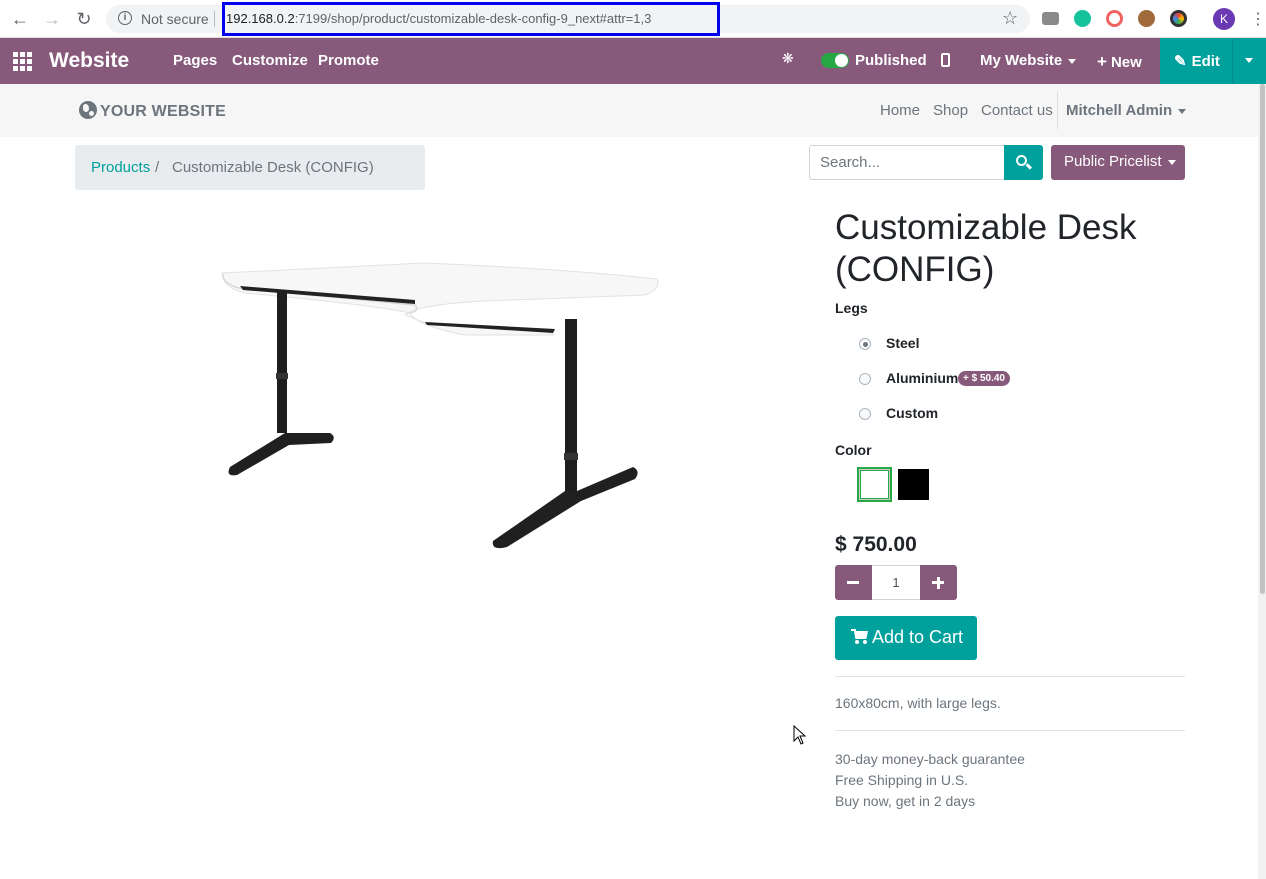 This screenshot has height=879, width=1266. Describe the element at coordinates (260, 18) in the screenshot. I see `url-host: 192.168.0.2` at that location.